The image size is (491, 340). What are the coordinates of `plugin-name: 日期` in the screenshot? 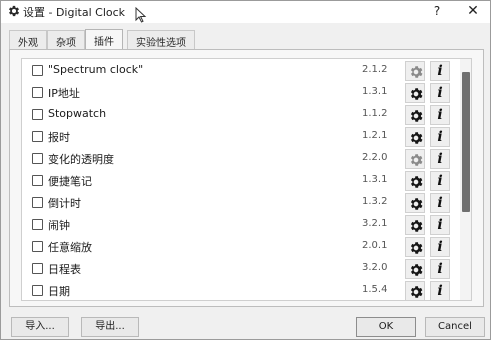 It's located at (59, 291).